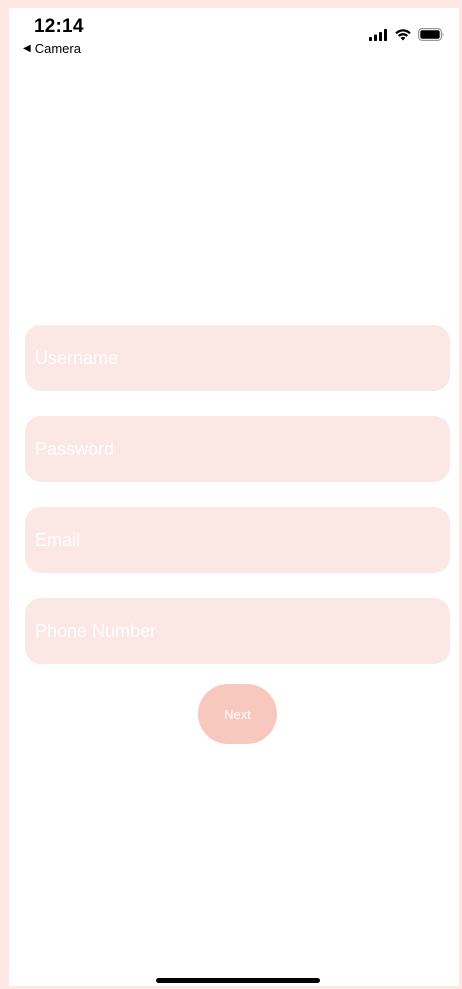 Image resolution: width=462 pixels, height=989 pixels. I want to click on password-field, so click(237, 449).